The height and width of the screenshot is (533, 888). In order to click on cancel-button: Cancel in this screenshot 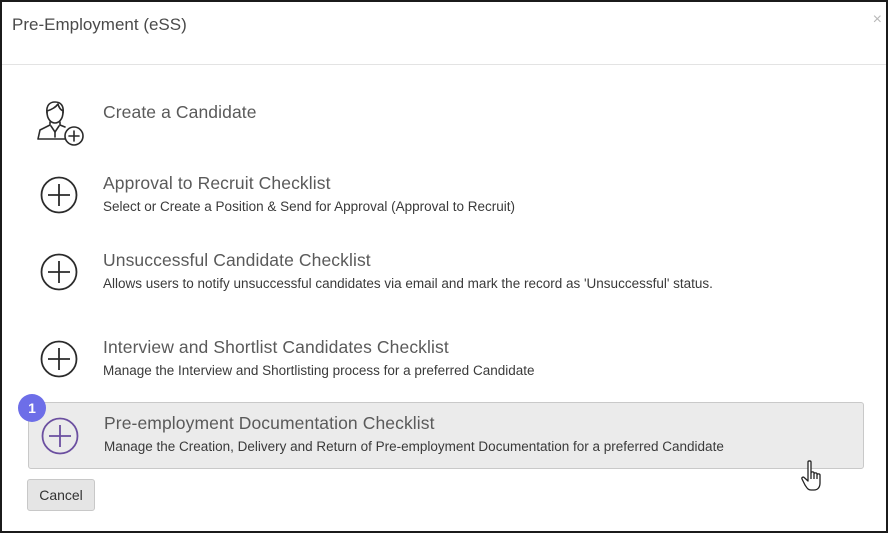, I will do `click(61, 495)`.